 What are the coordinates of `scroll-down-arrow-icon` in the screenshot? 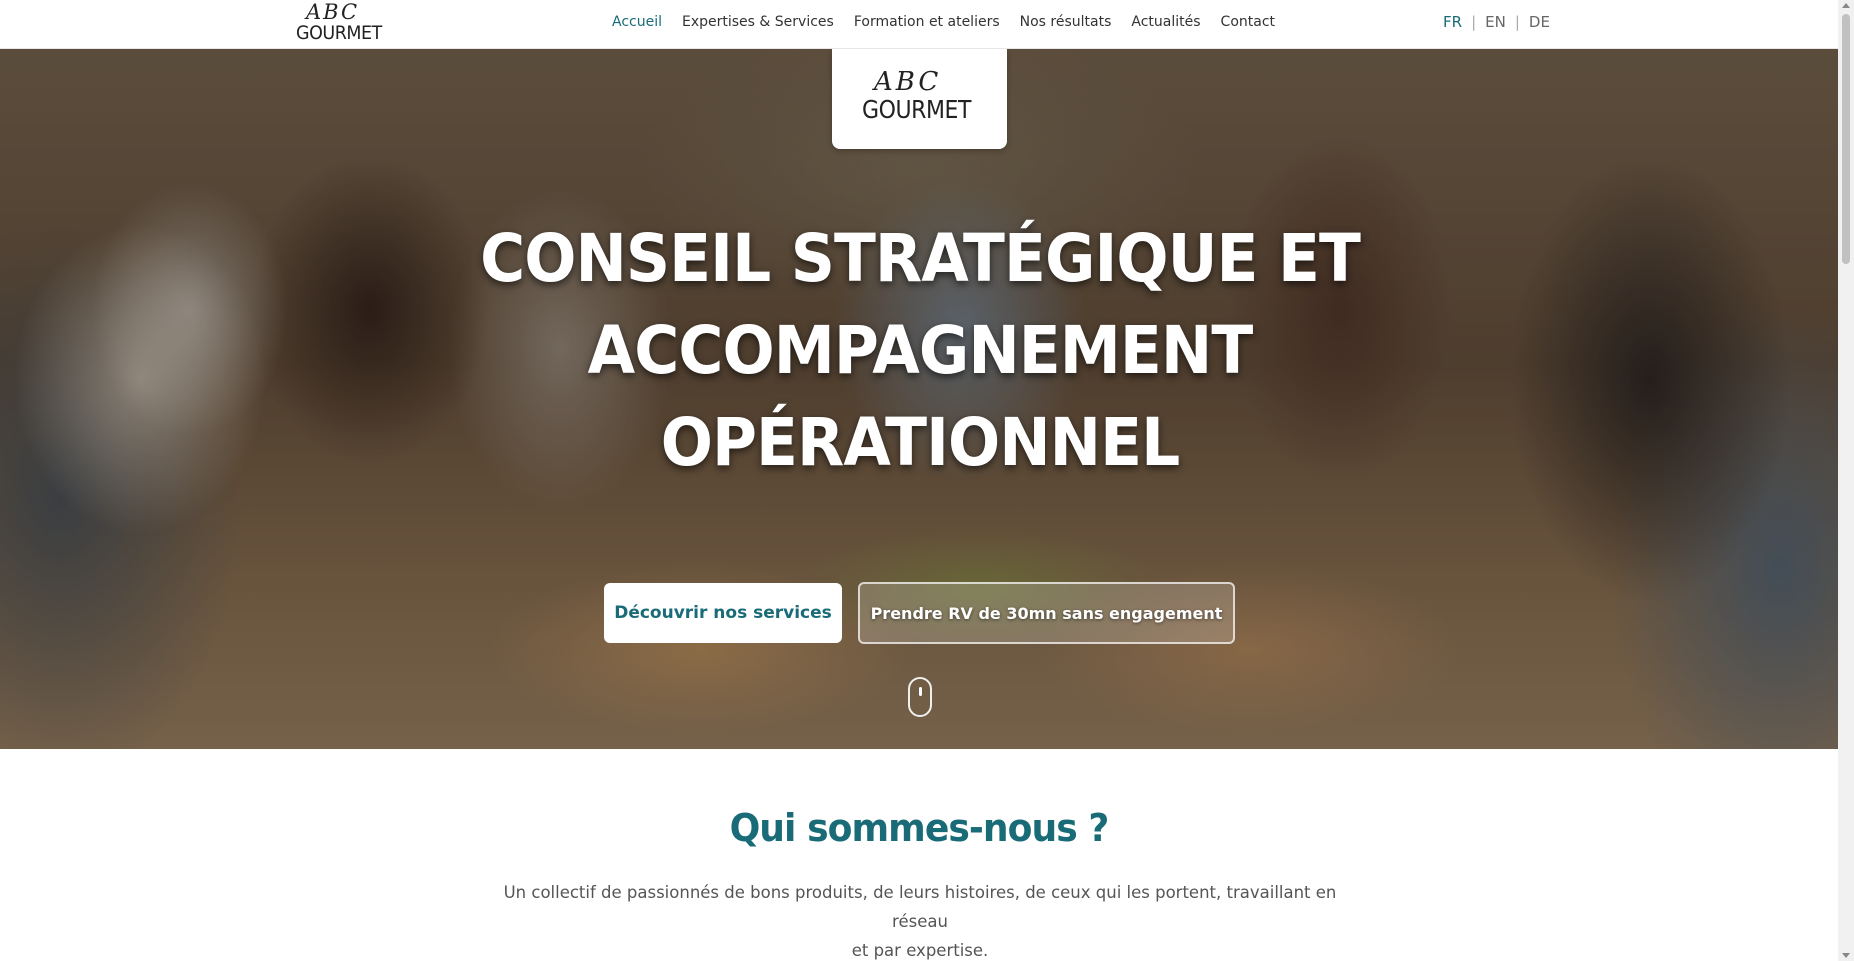 It's located at (1846, 955).